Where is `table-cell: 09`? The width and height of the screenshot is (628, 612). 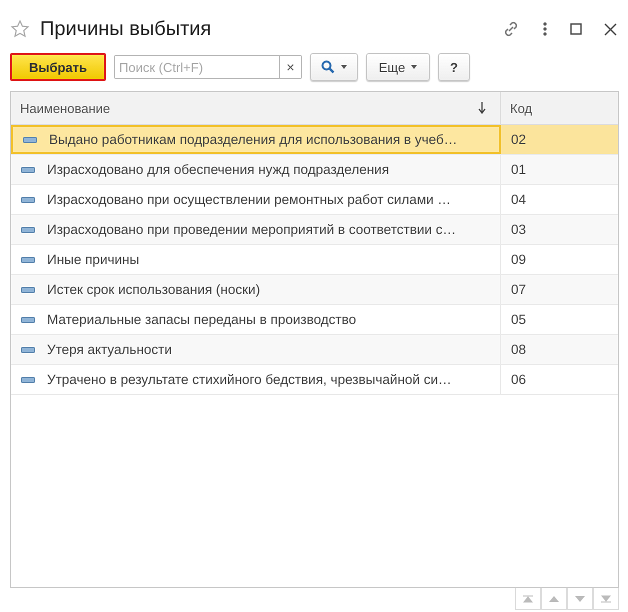 table-cell: 09 is located at coordinates (559, 259).